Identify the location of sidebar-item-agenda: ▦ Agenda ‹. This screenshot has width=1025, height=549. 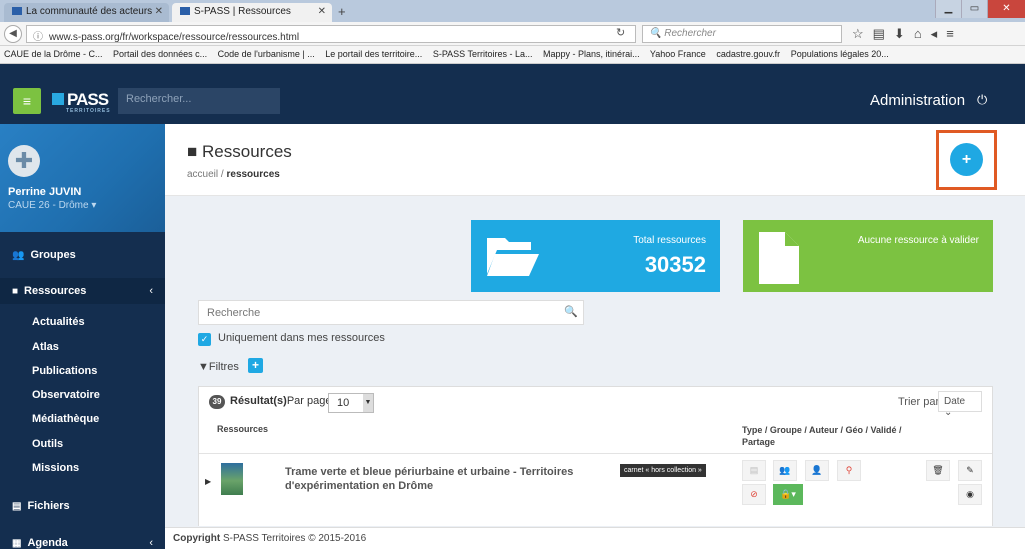
(82, 543).